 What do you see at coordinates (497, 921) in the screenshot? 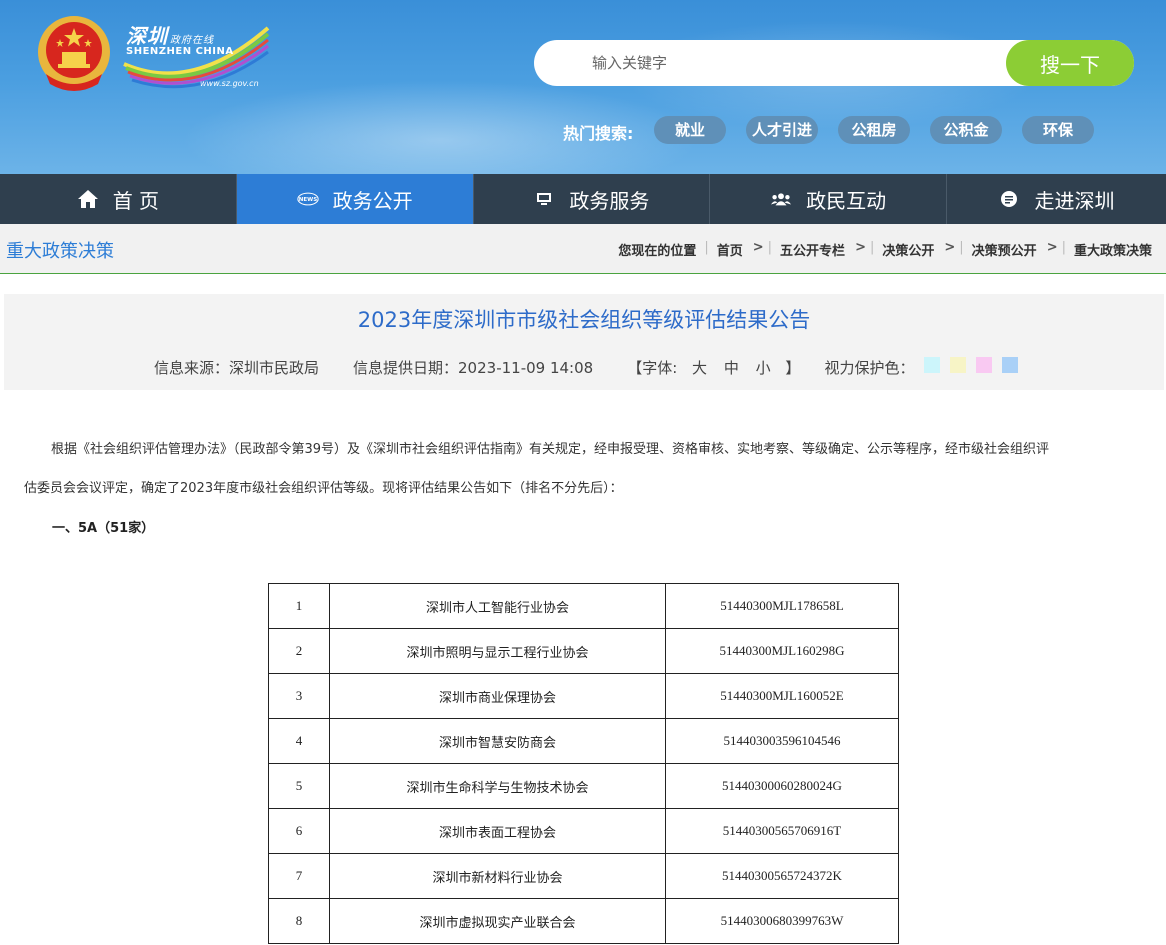
I see `org-name: 深圳市虚拟现实产业联合会` at bounding box center [497, 921].